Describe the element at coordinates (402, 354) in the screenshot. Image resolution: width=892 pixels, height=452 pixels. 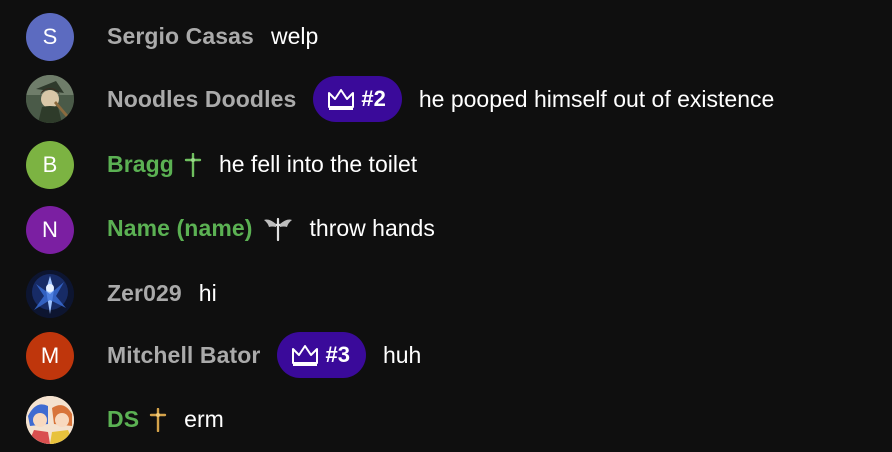
I see `message-text: huh` at that location.